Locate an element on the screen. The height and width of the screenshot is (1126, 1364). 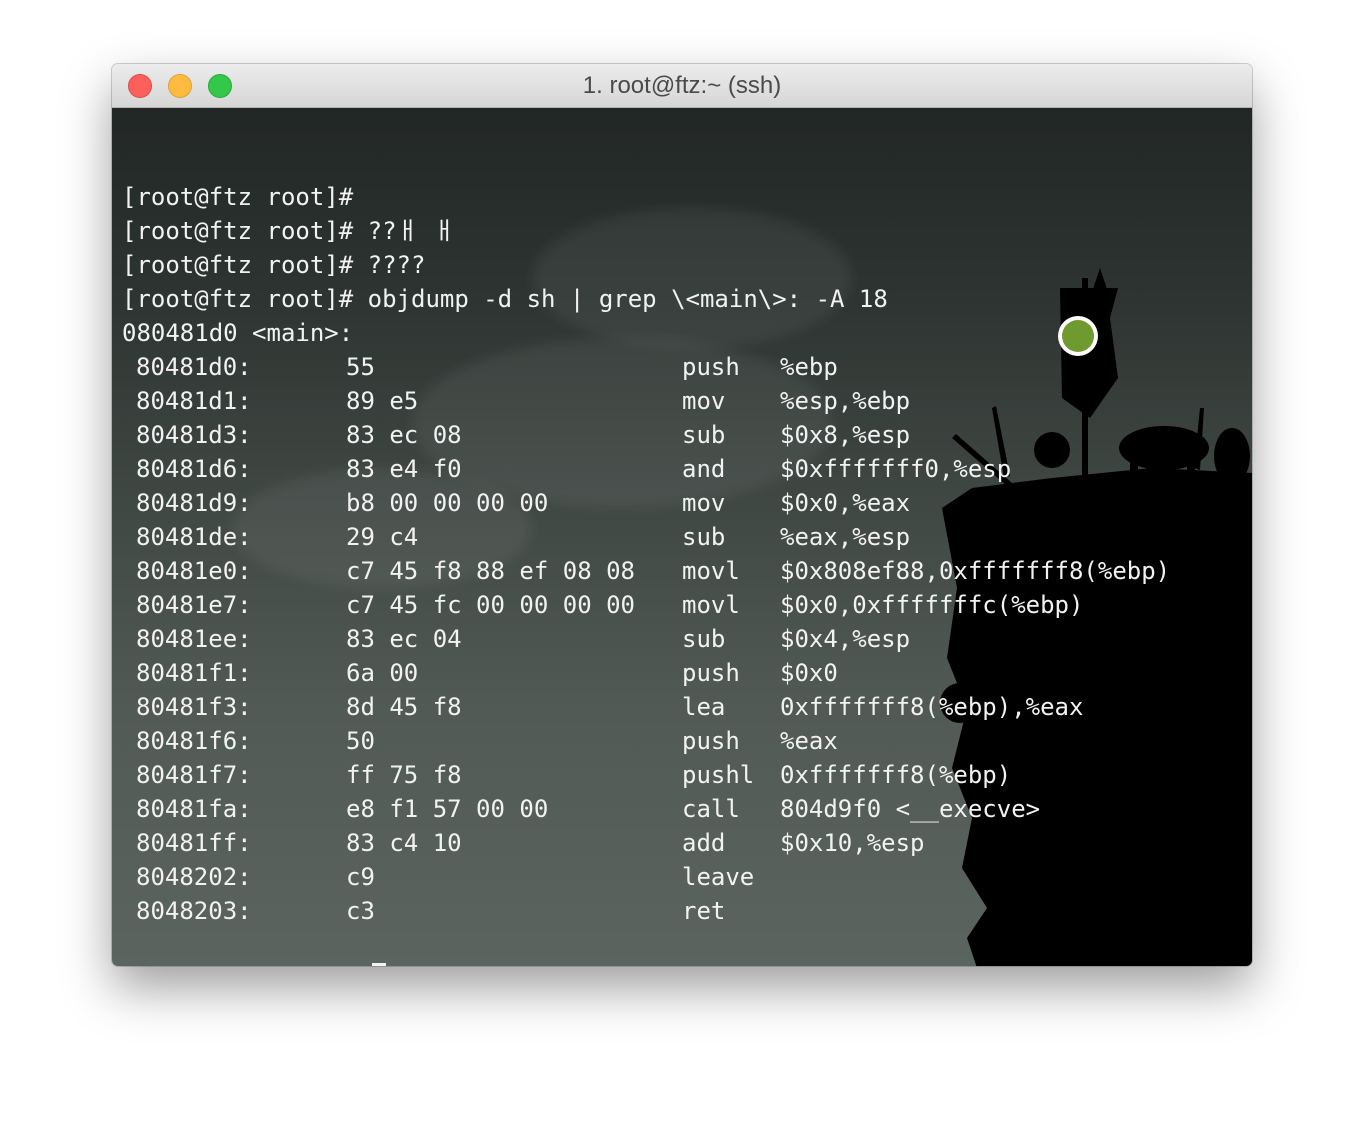
disasm-bytes: 8d 45 f8 is located at coordinates (404, 707).